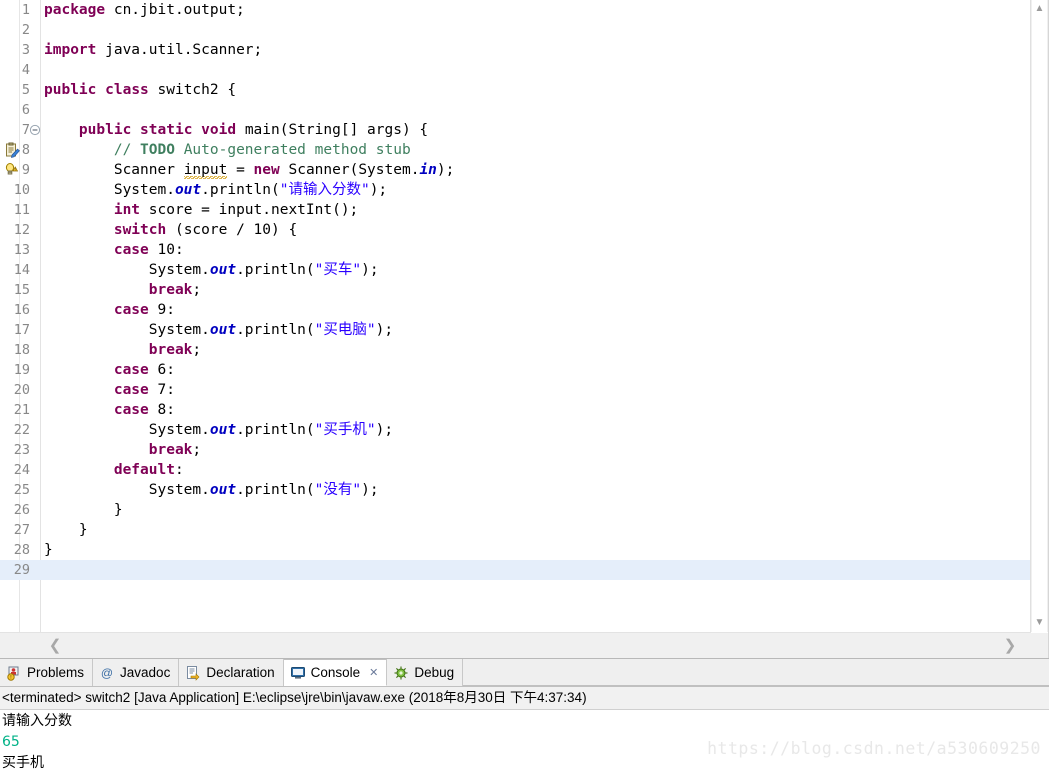 The height and width of the screenshot is (777, 1049). I want to click on code-token: public, so click(70, 90).